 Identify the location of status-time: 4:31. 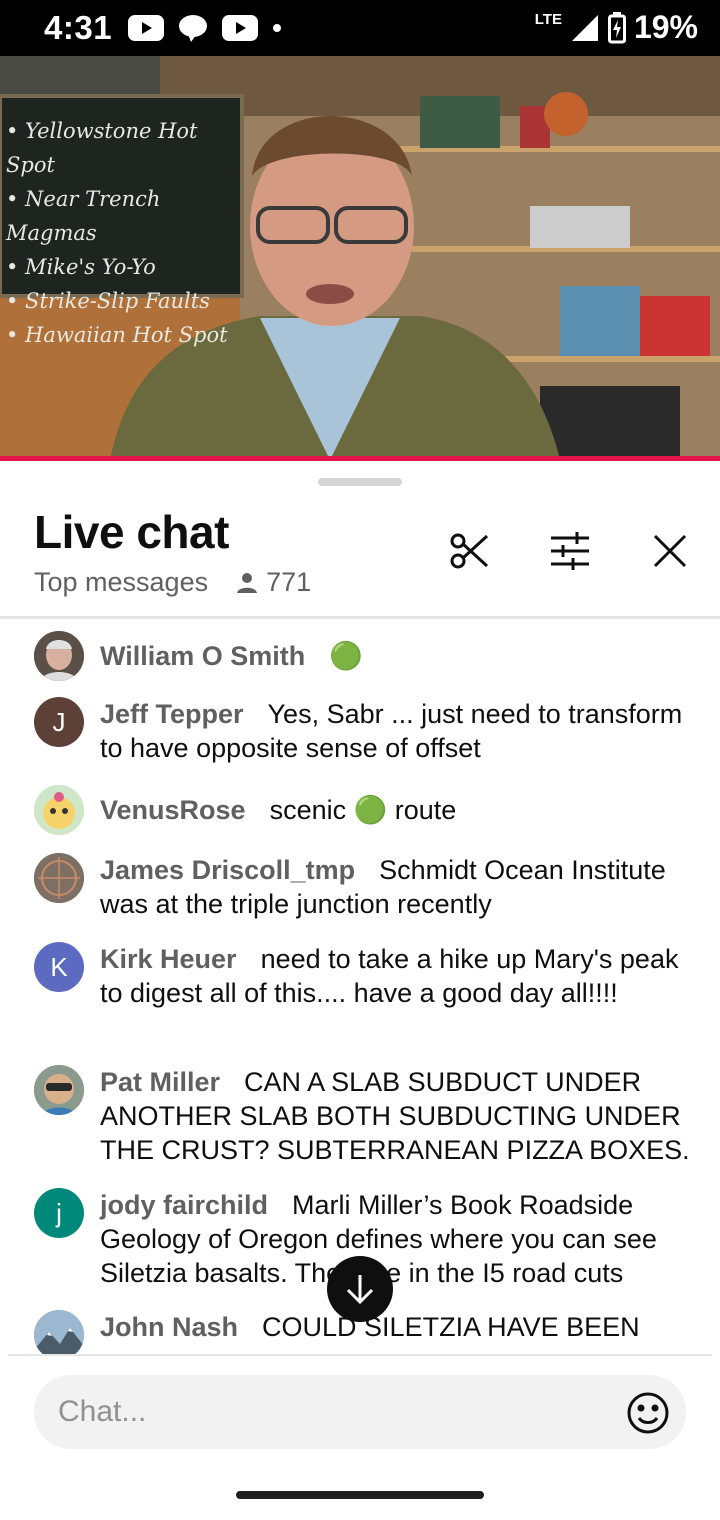
(78, 27).